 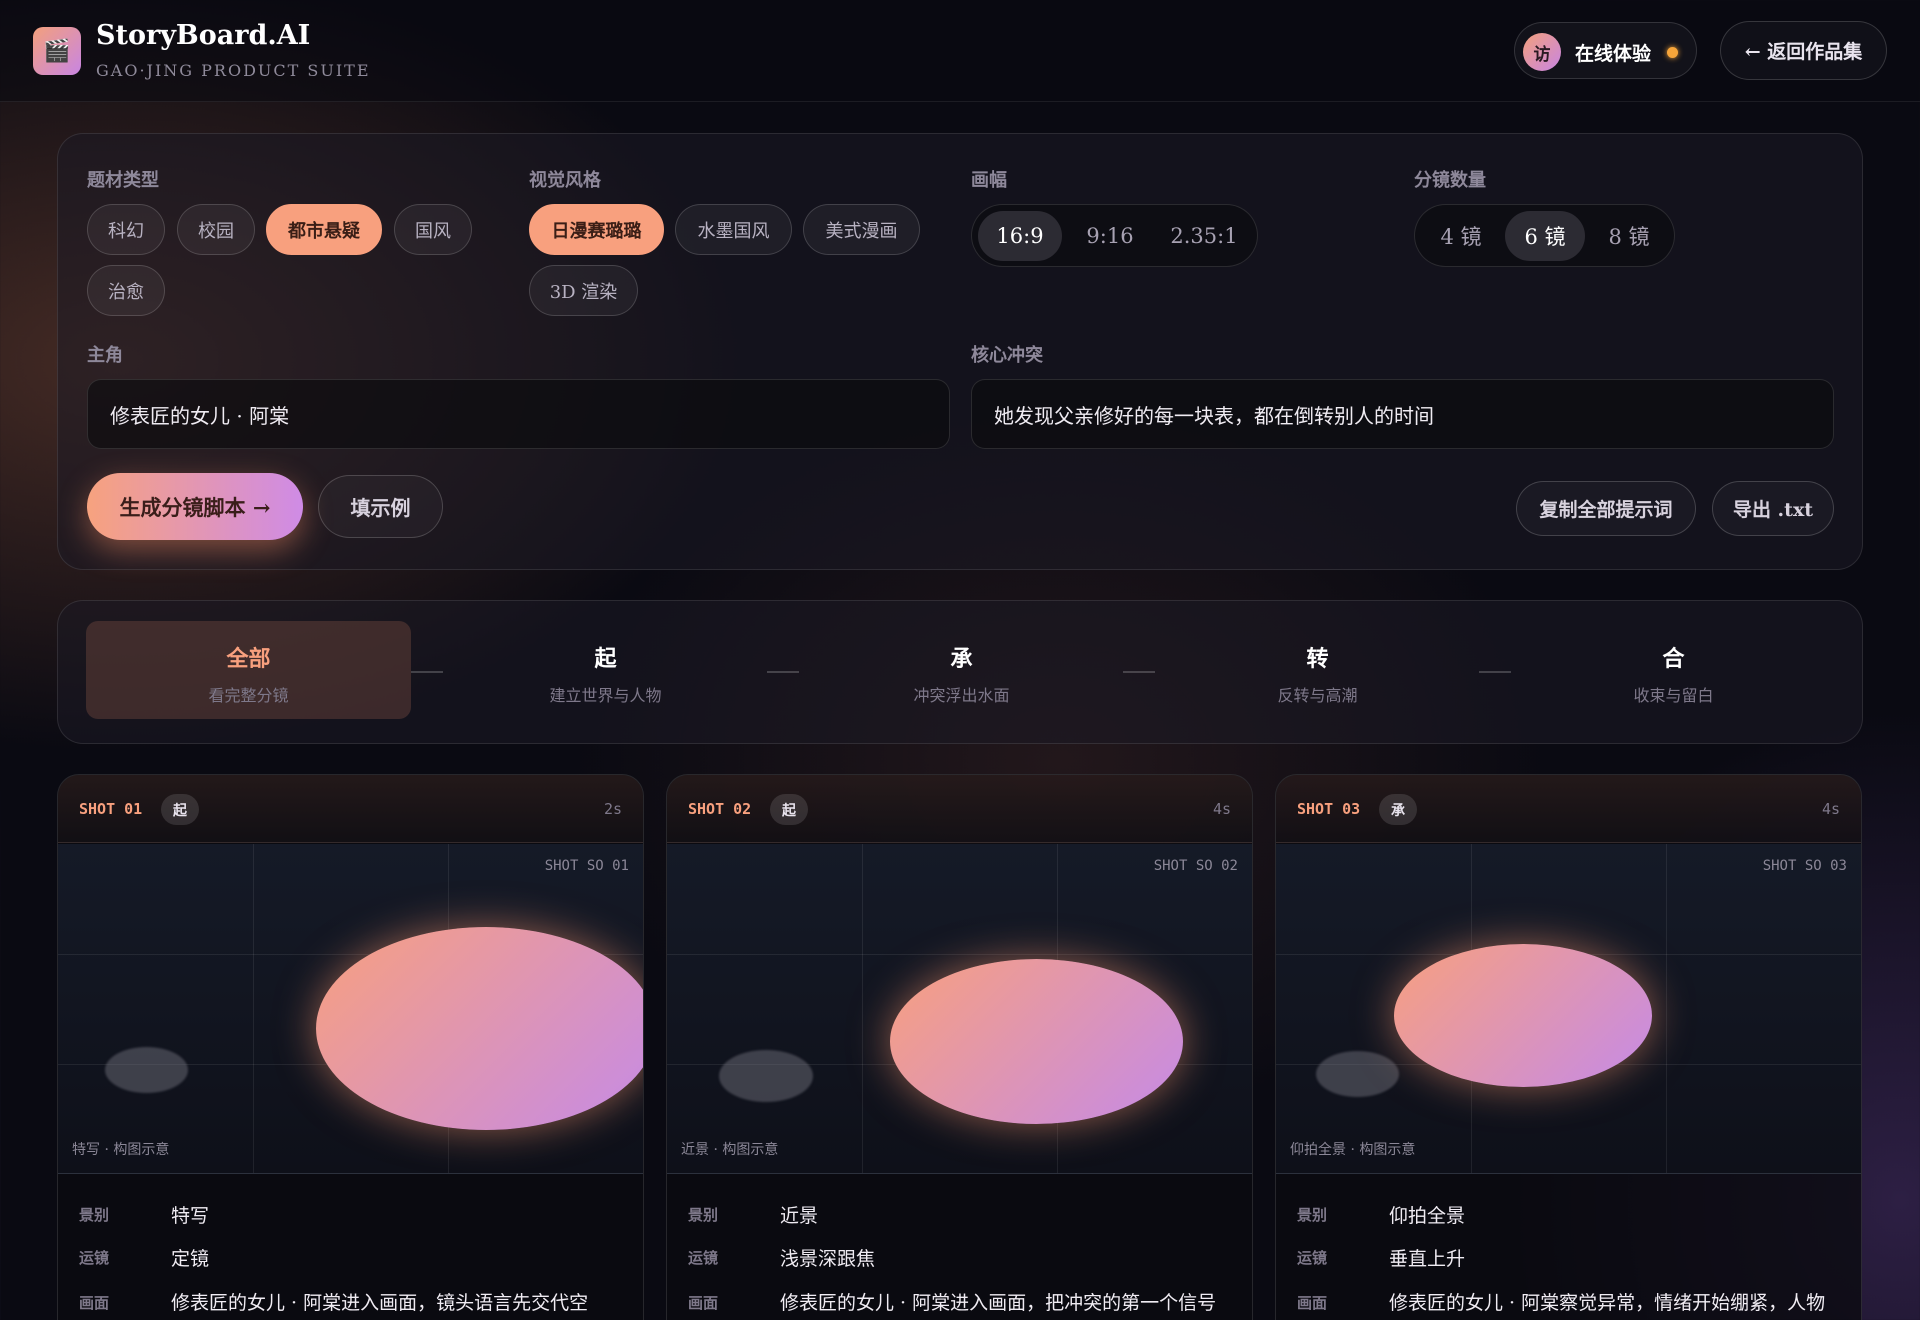 I want to click on frame-tag: SHOT SO 02, so click(x=1195, y=866).